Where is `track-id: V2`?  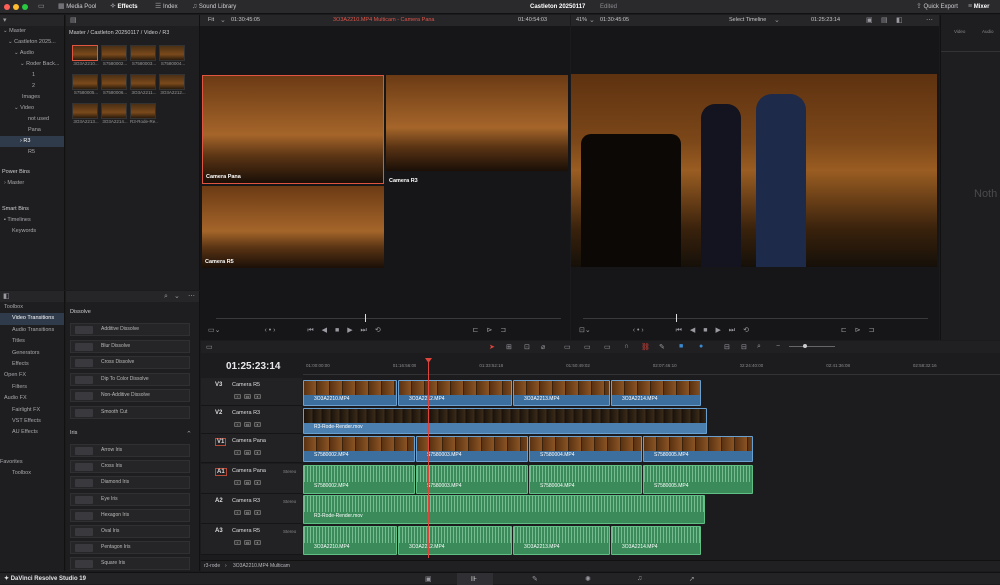 track-id: V2 is located at coordinates (218, 413).